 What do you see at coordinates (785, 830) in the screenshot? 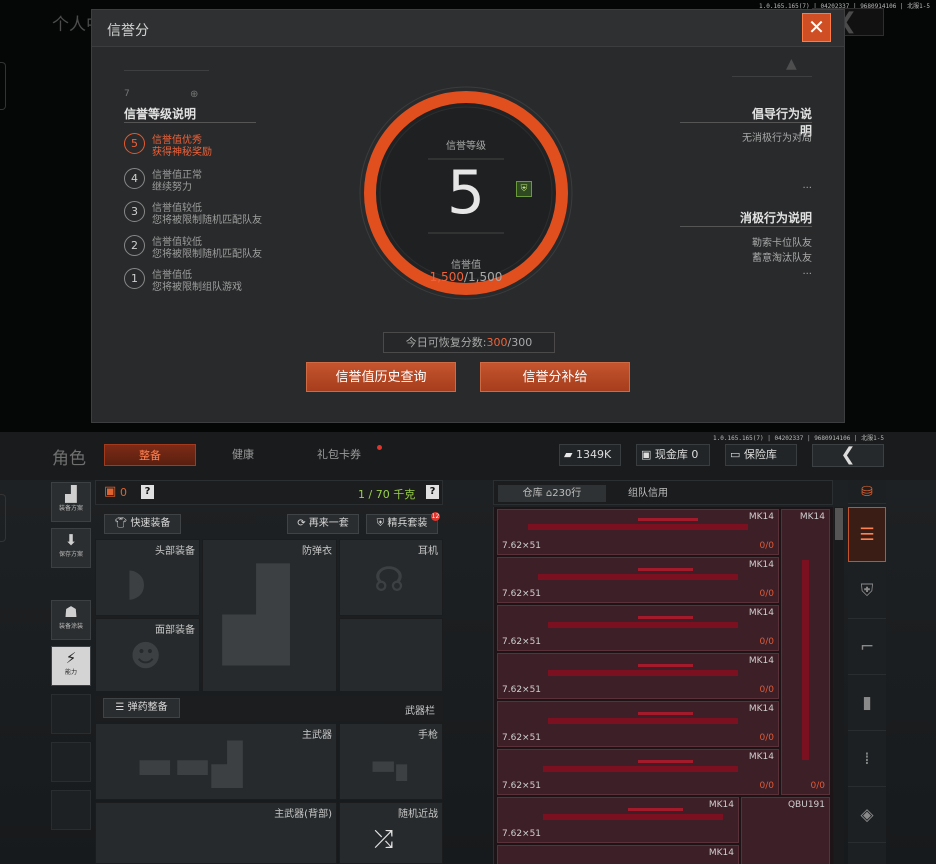
I see `inventory-item-wide: QBU191` at bounding box center [785, 830].